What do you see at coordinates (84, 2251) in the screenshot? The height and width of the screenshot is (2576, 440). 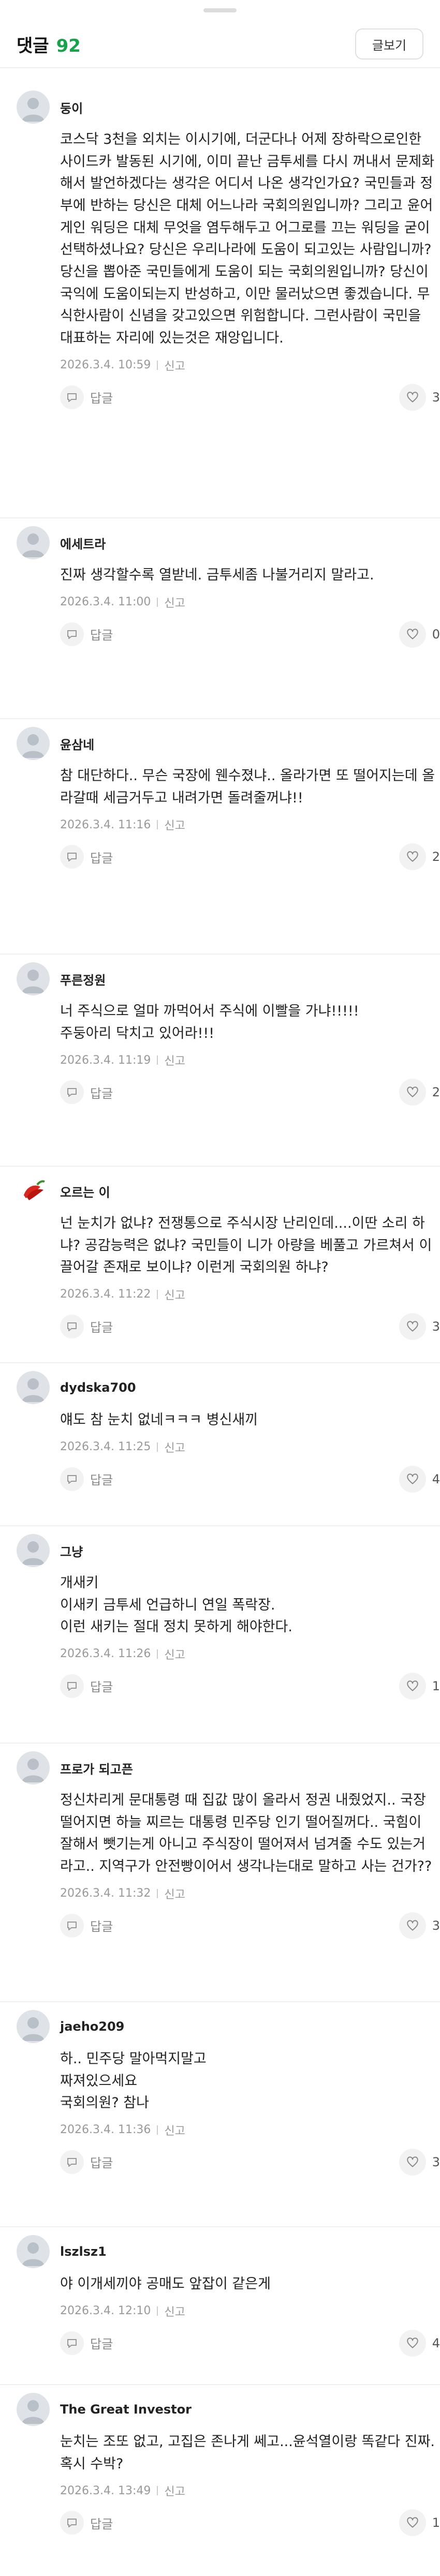 I see `comment-author: lszlsz1` at bounding box center [84, 2251].